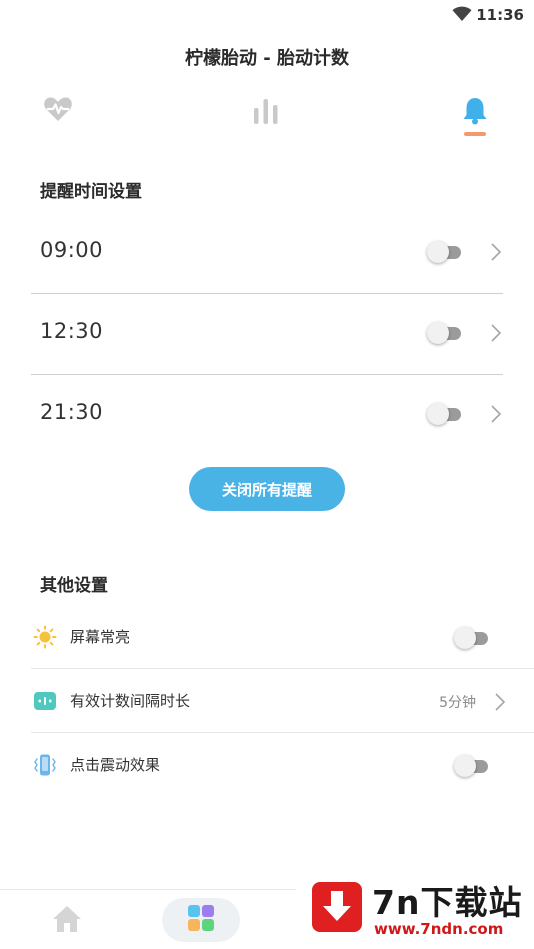 The width and height of the screenshot is (534, 949). What do you see at coordinates (267, 489) in the screenshot?
I see `close-all-reminders-button: 关闭所有提醒` at bounding box center [267, 489].